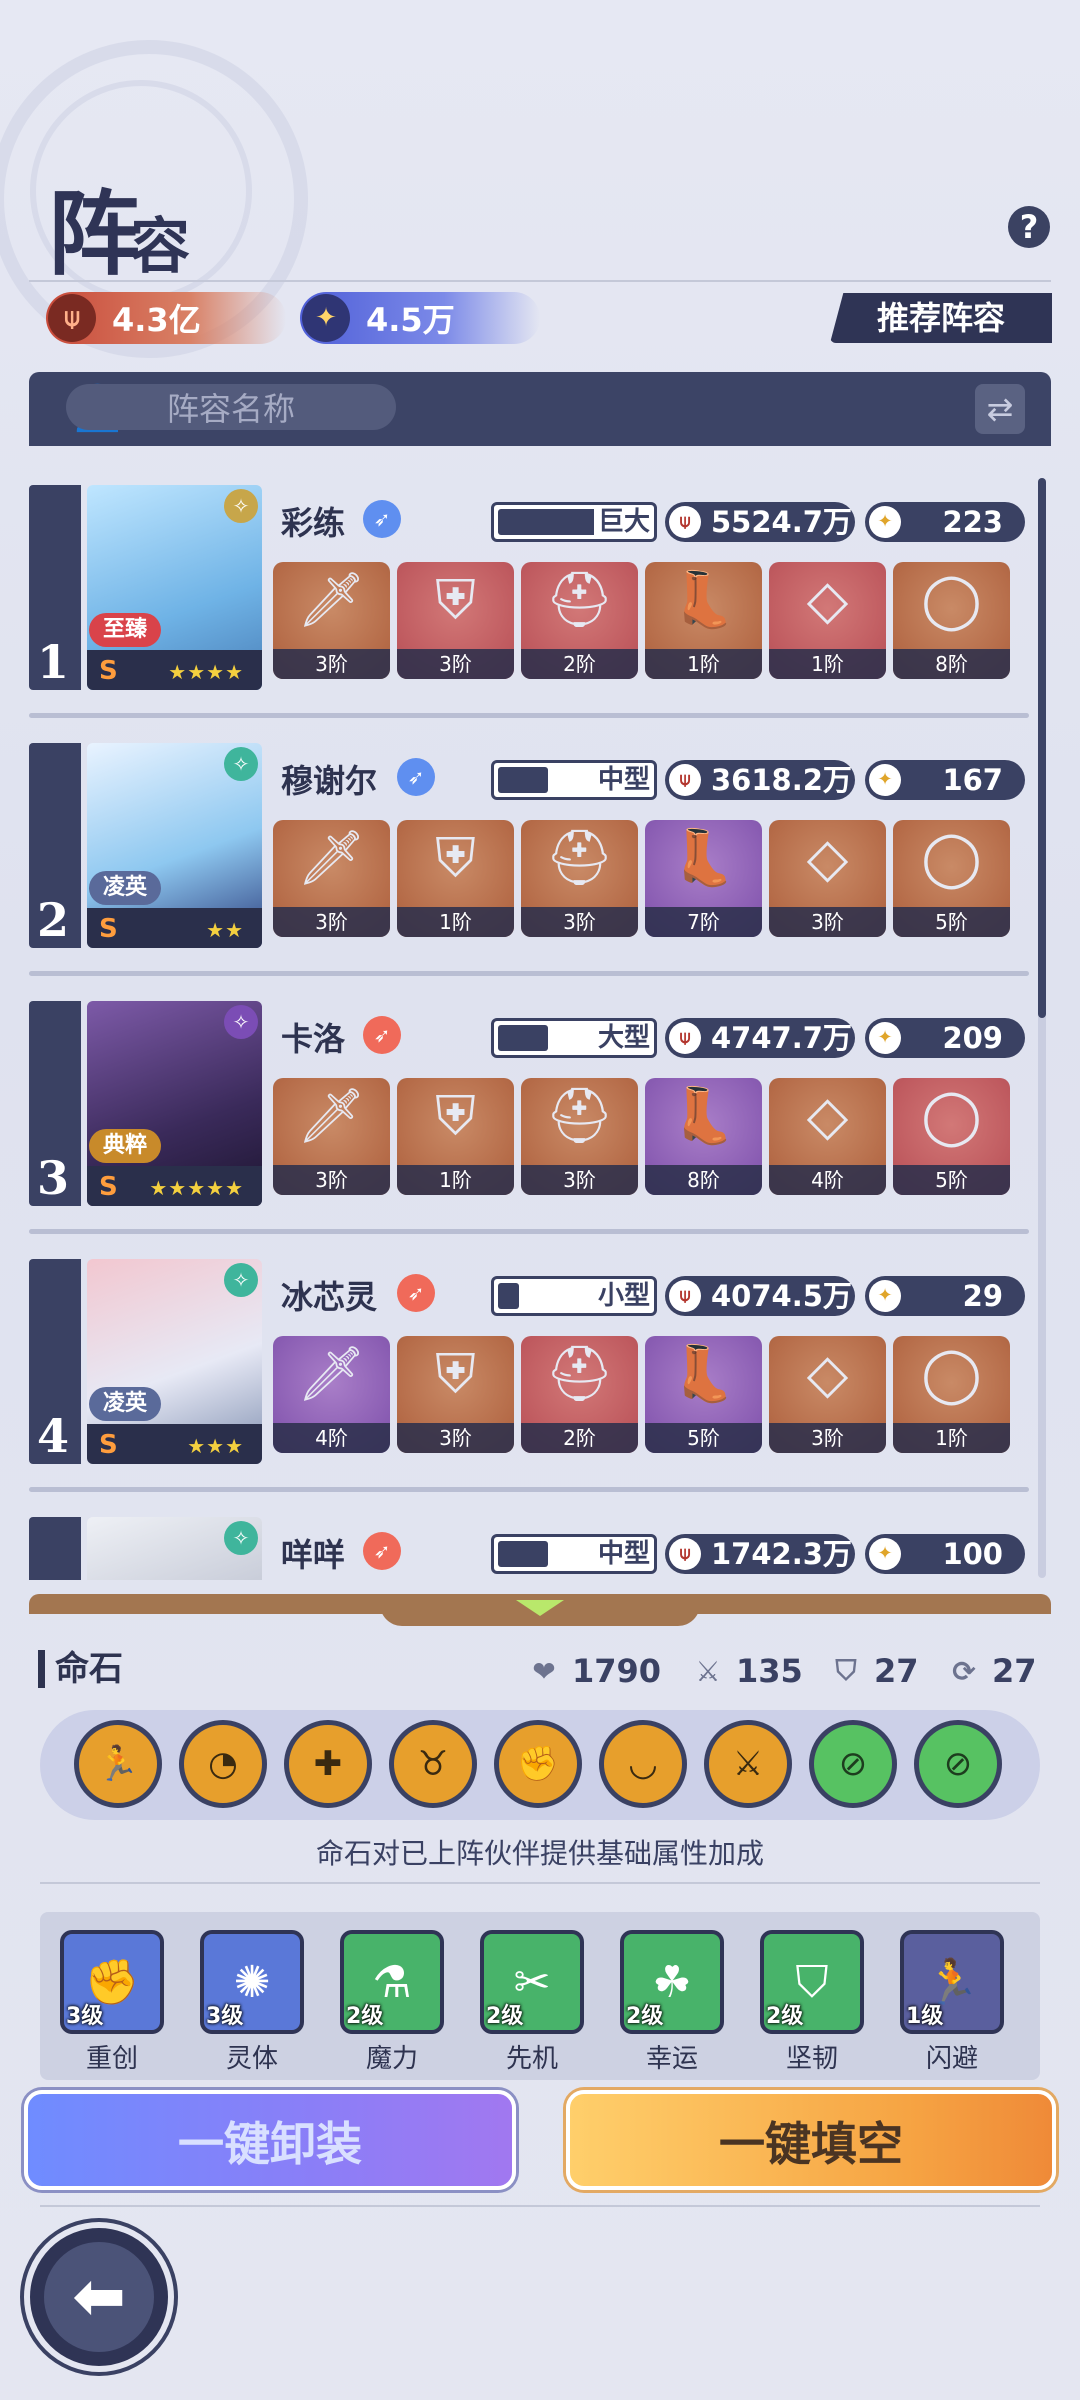  I want to click on skill-level: 2级, so click(505, 2016).